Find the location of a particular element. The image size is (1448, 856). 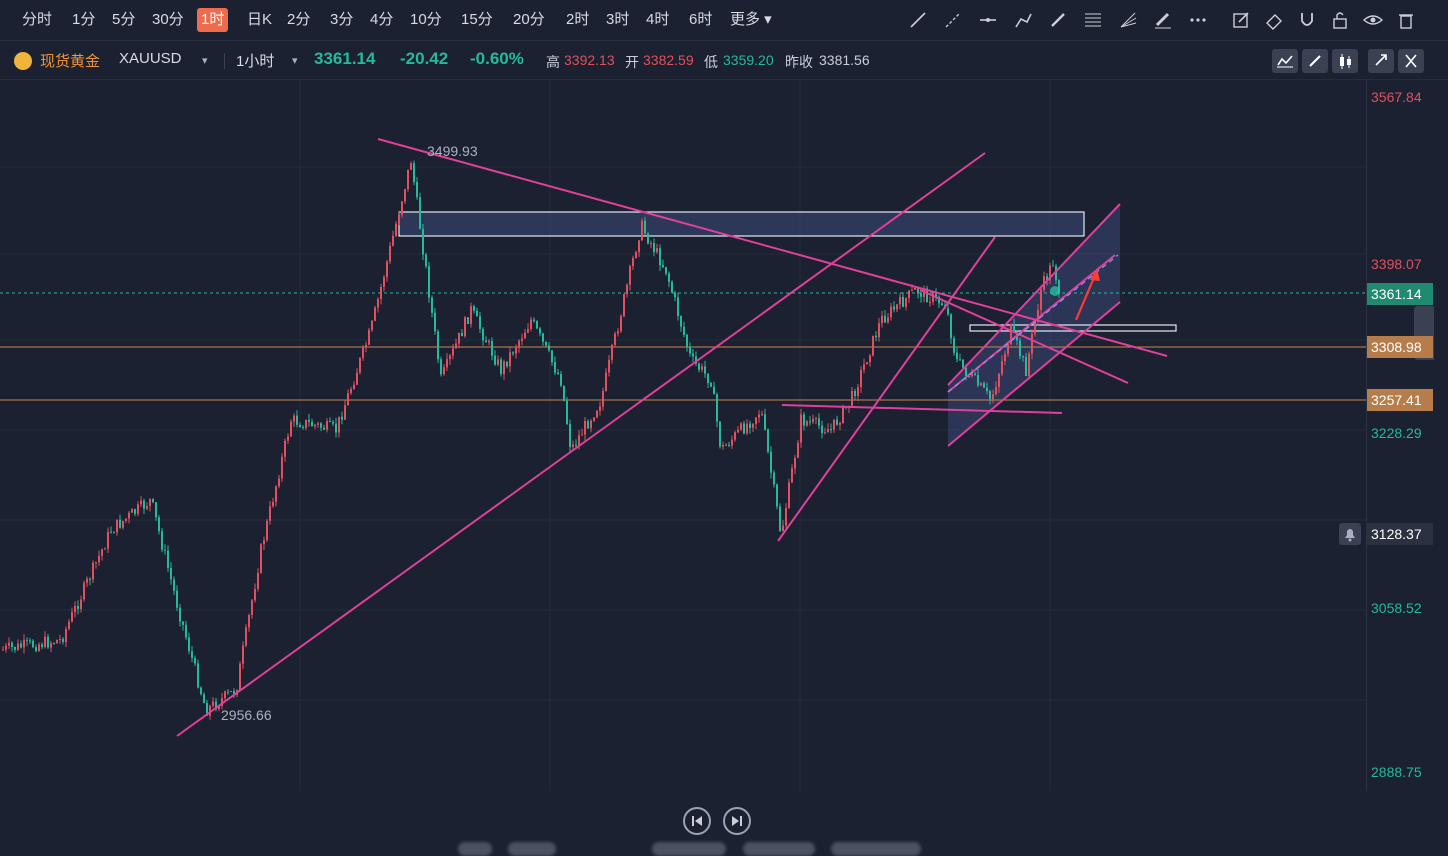

gold-coin-icon is located at coordinates (23, 61).